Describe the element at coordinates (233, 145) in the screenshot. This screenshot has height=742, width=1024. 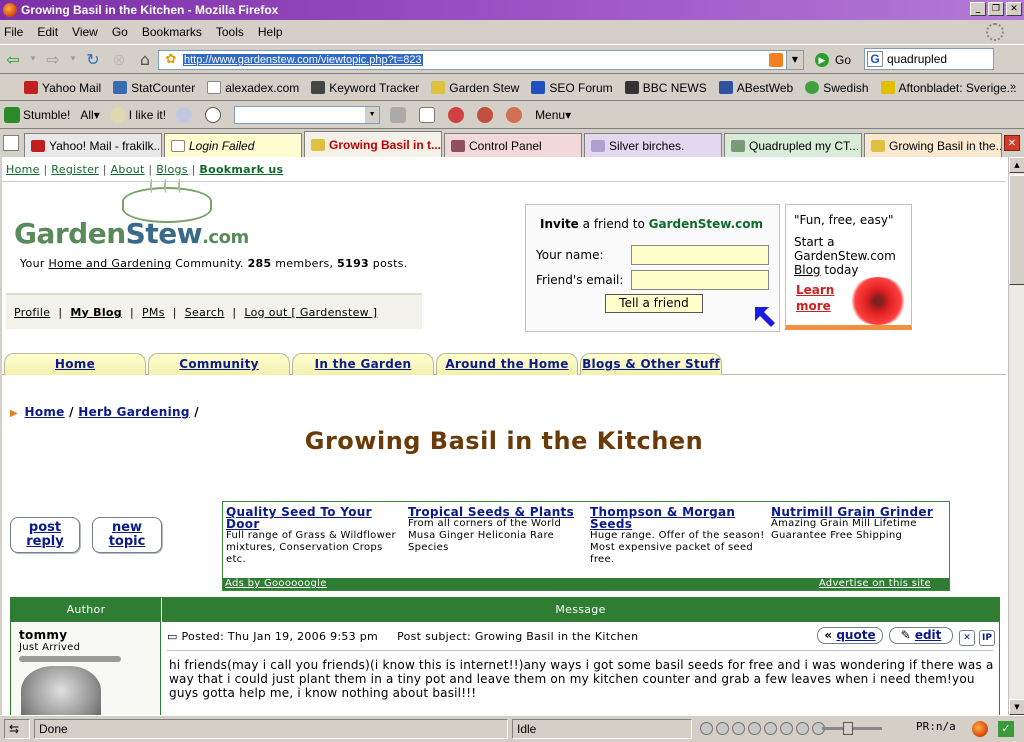
I see `tab-login-failed: Login Failed` at that location.